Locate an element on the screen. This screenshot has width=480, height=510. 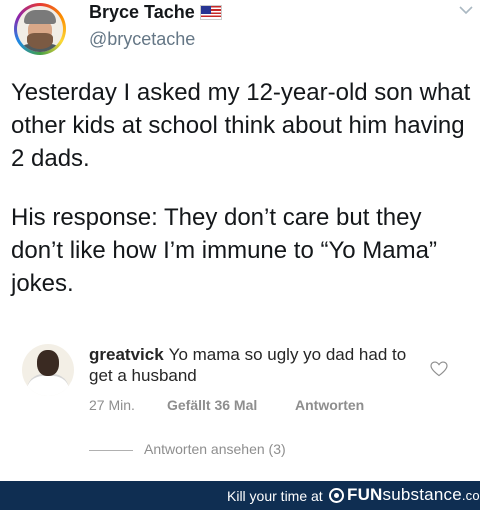
commenter-avatar is located at coordinates (48, 370).